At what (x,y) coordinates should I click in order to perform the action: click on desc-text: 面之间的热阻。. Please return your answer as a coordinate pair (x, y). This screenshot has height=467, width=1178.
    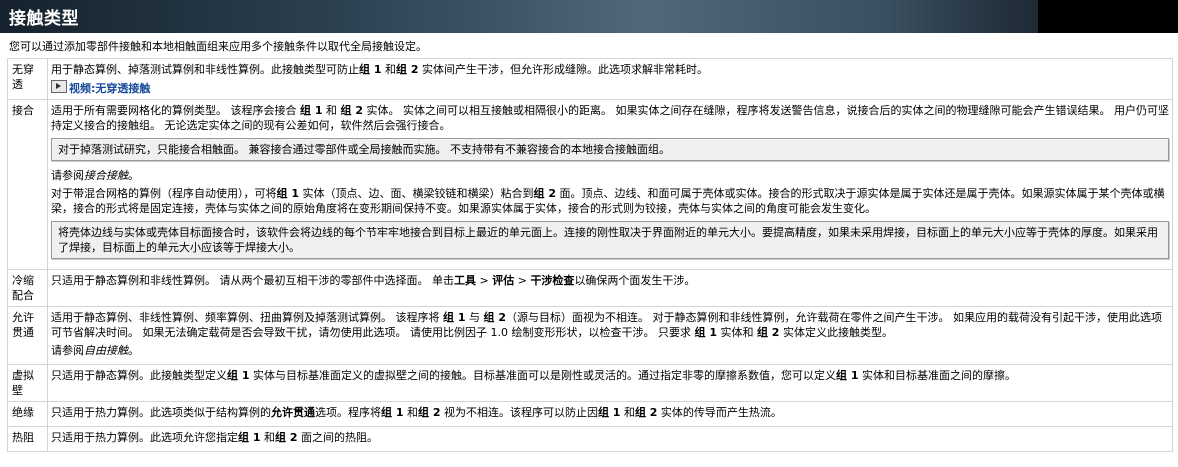
    Looking at the image, I should click on (337, 437).